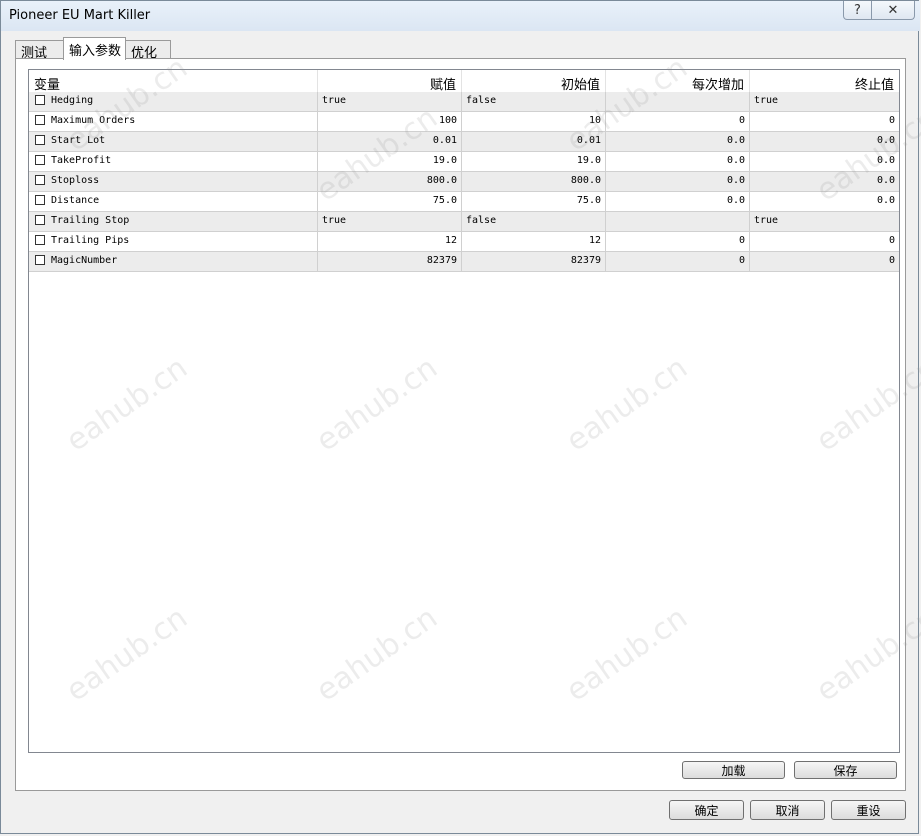  Describe the element at coordinates (173, 262) in the screenshot. I see `variable-cell: MagicNumber` at that location.